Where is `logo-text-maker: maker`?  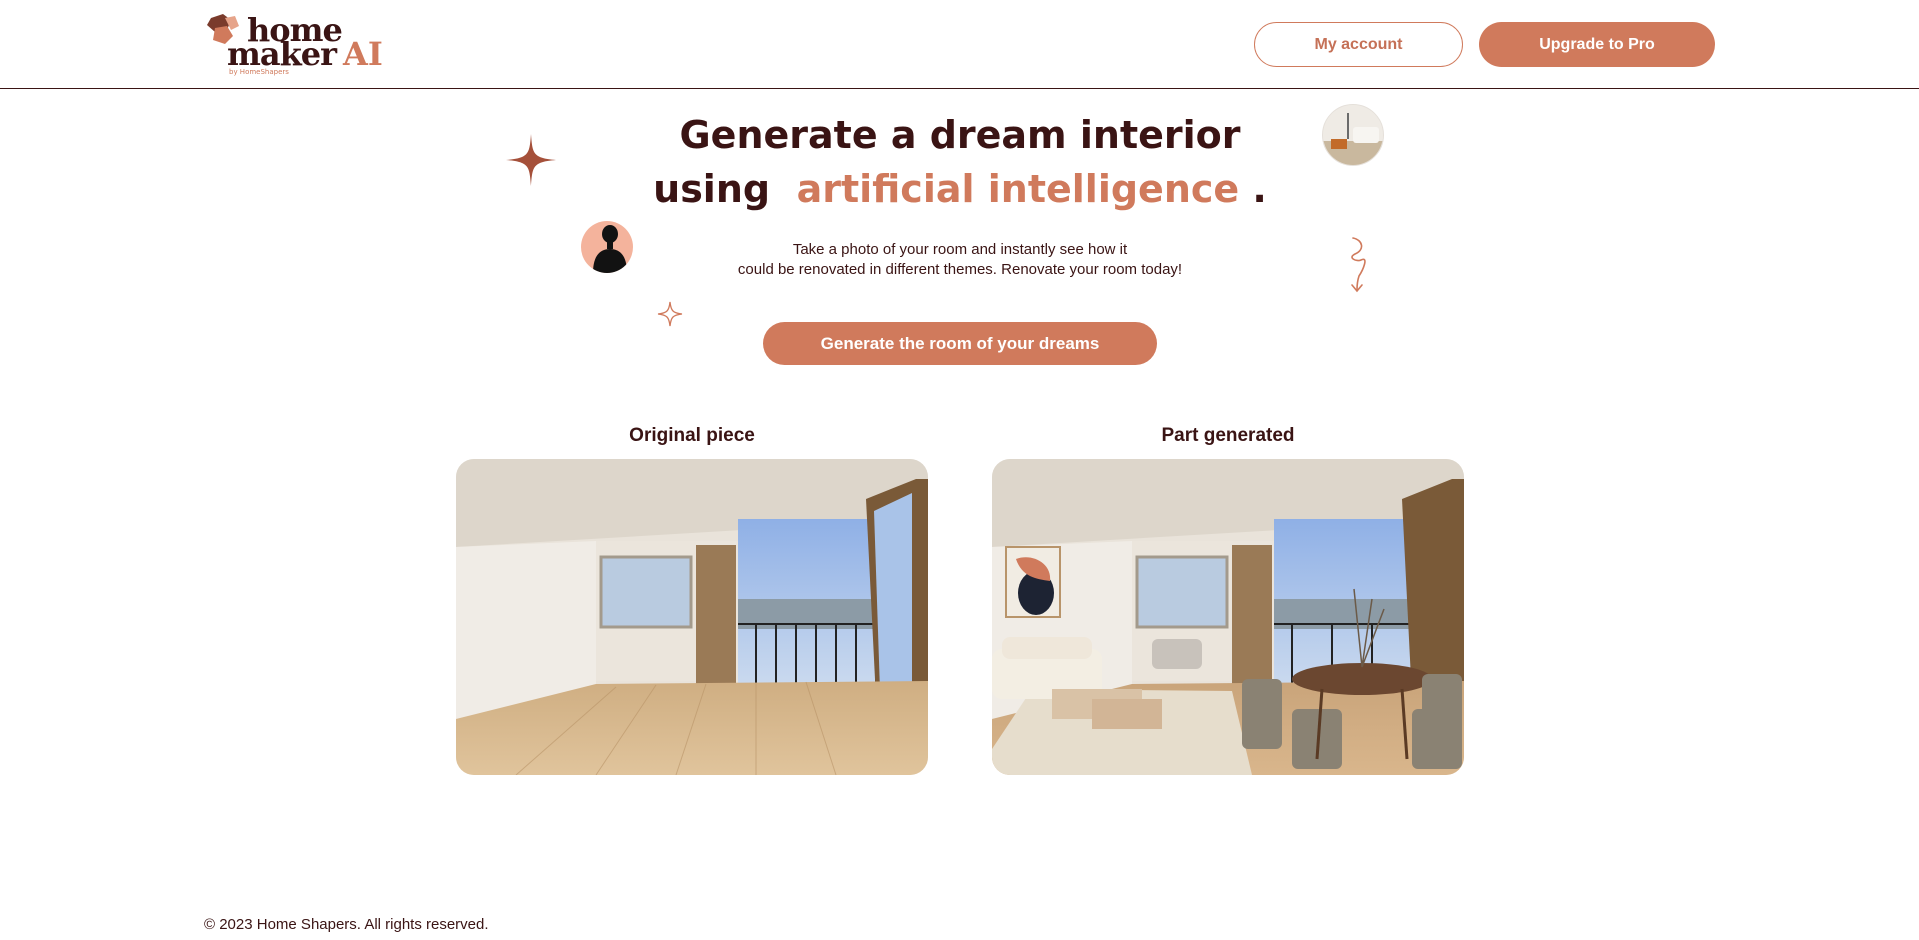
logo-text-maker: maker is located at coordinates (282, 54).